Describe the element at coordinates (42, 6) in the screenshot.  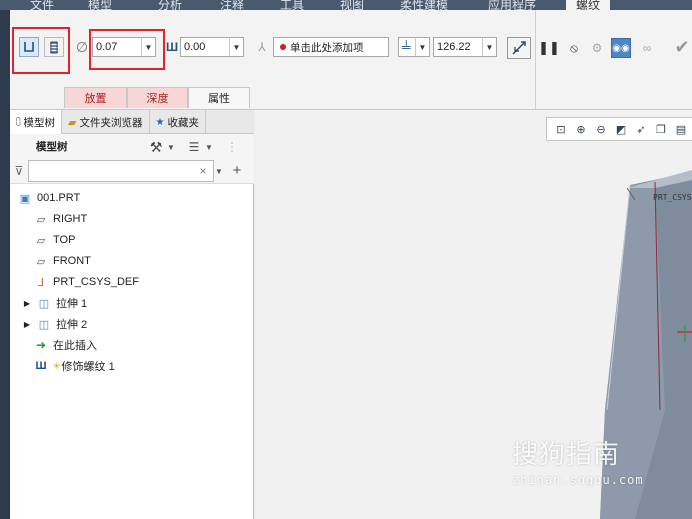
I see `tab-file: 文件` at that location.